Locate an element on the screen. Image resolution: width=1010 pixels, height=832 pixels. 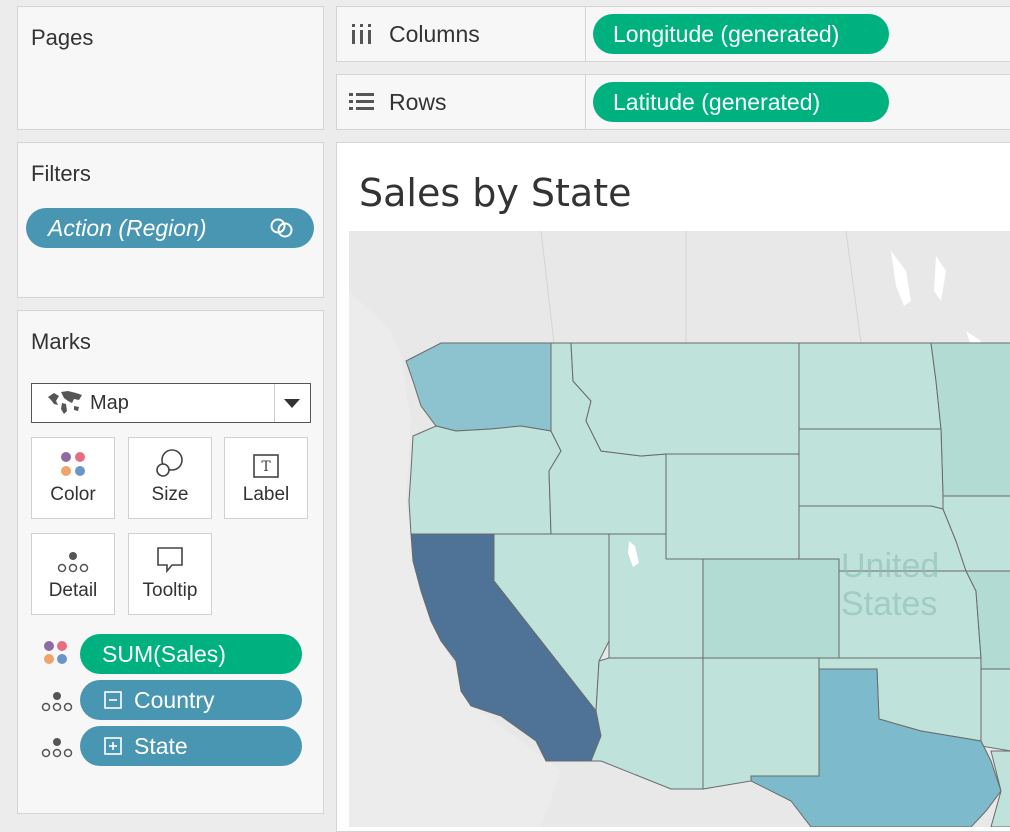
mark-type-label: Map is located at coordinates (109, 403).